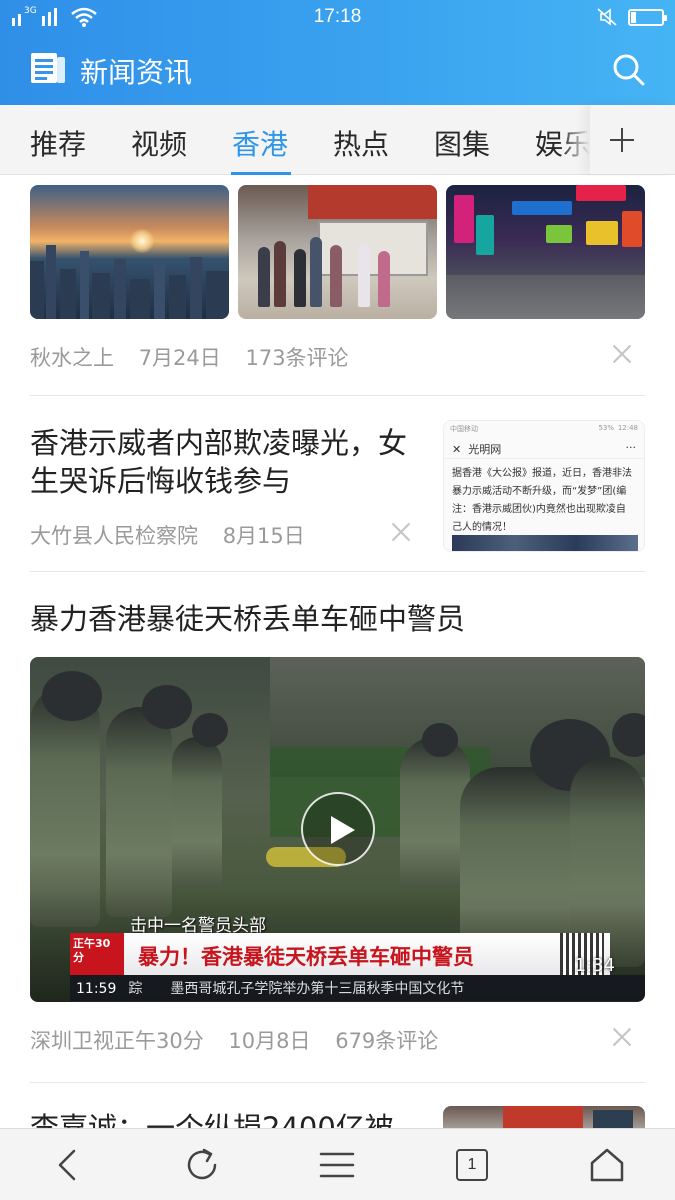 Image resolution: width=675 pixels, height=1200 pixels. What do you see at coordinates (114, 536) in the screenshot?
I see `news-source: 大竹县人民检察院` at bounding box center [114, 536].